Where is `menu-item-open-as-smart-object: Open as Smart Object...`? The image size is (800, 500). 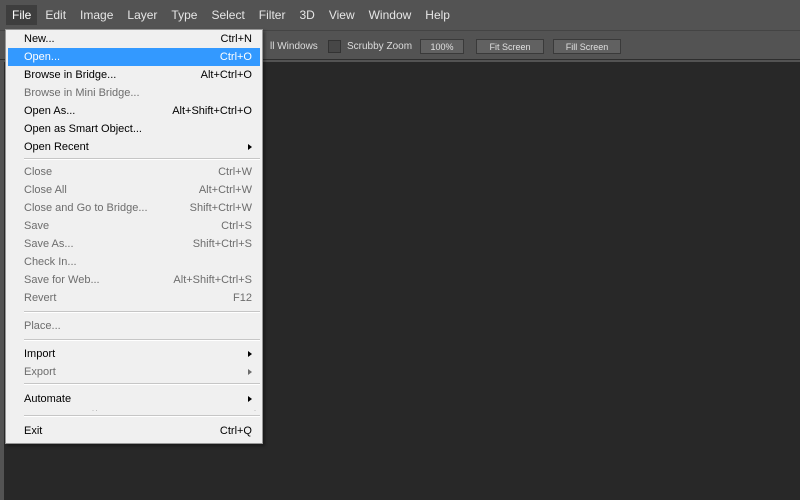 menu-item-open-as-smart-object: Open as Smart Object... is located at coordinates (134, 129).